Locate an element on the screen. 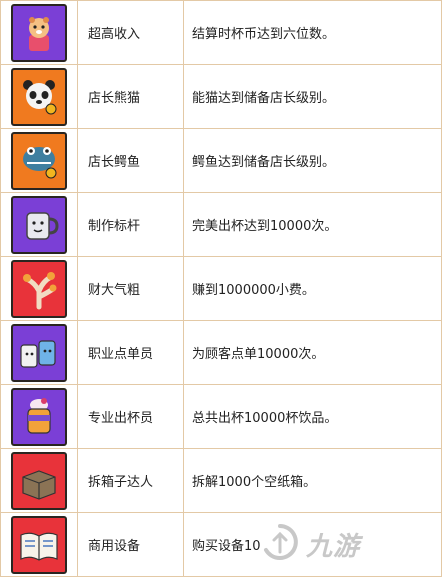 The image size is (442, 577). table-row: 职业点单员 为顾客点单10000次。 is located at coordinates (221, 353).